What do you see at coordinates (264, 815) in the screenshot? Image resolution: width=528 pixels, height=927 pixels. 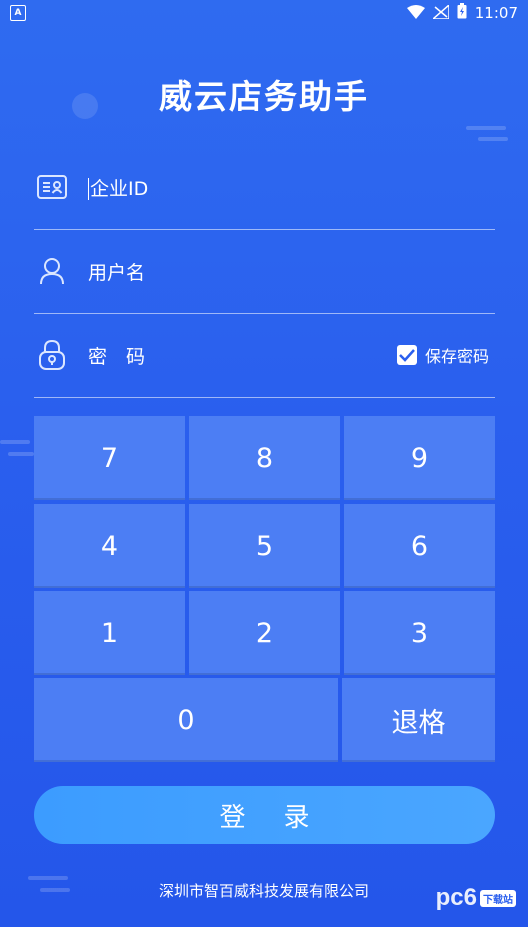 I see `login-button: 登录` at bounding box center [264, 815].